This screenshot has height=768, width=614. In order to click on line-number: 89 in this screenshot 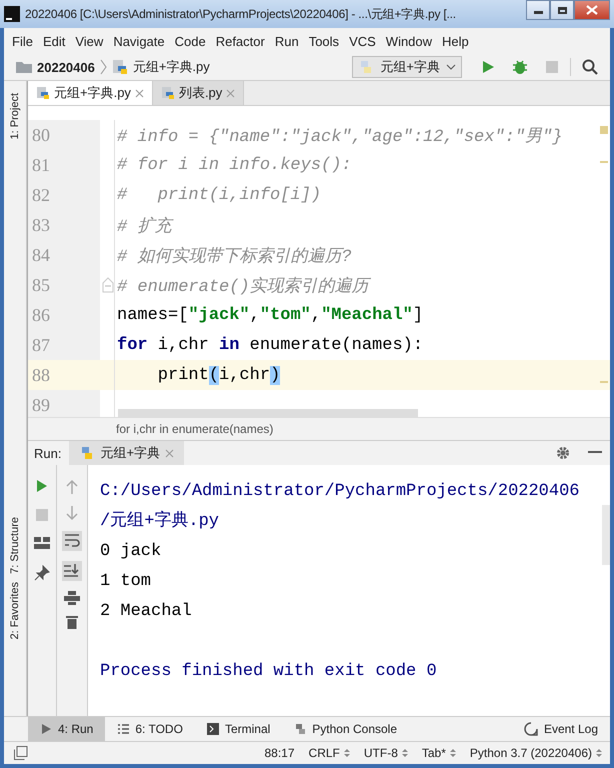, I will do `click(64, 403)`.